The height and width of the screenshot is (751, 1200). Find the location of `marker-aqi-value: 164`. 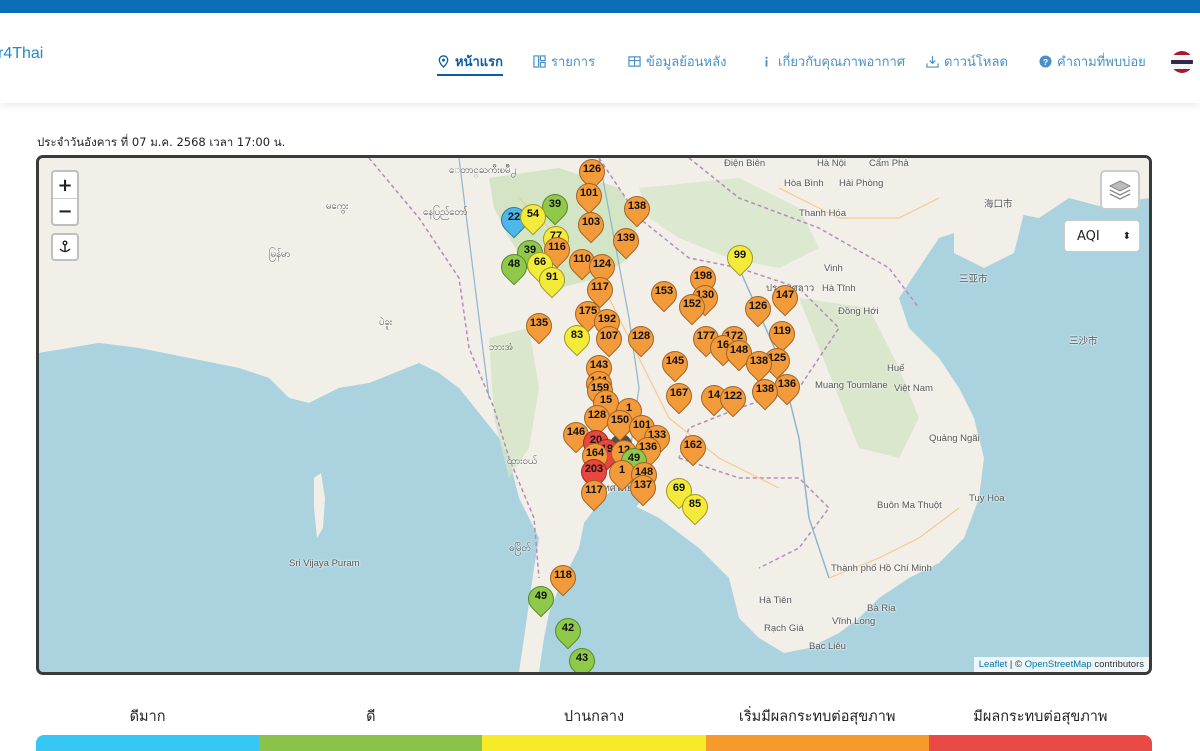

marker-aqi-value: 164 is located at coordinates (595, 453).